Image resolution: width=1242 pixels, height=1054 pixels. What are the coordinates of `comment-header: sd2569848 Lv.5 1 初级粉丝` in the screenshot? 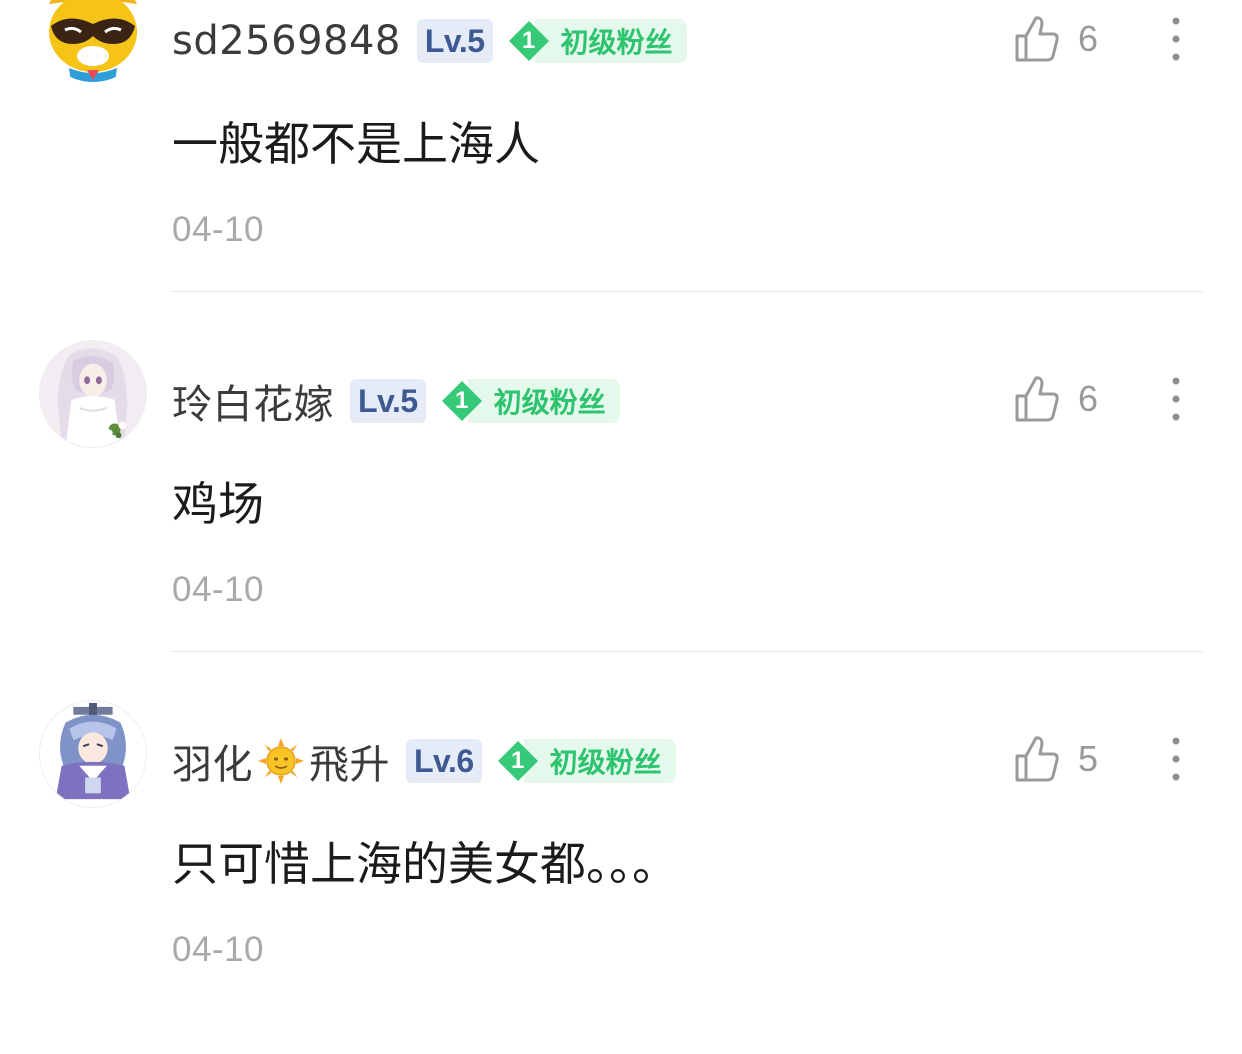 It's located at (429, 41).